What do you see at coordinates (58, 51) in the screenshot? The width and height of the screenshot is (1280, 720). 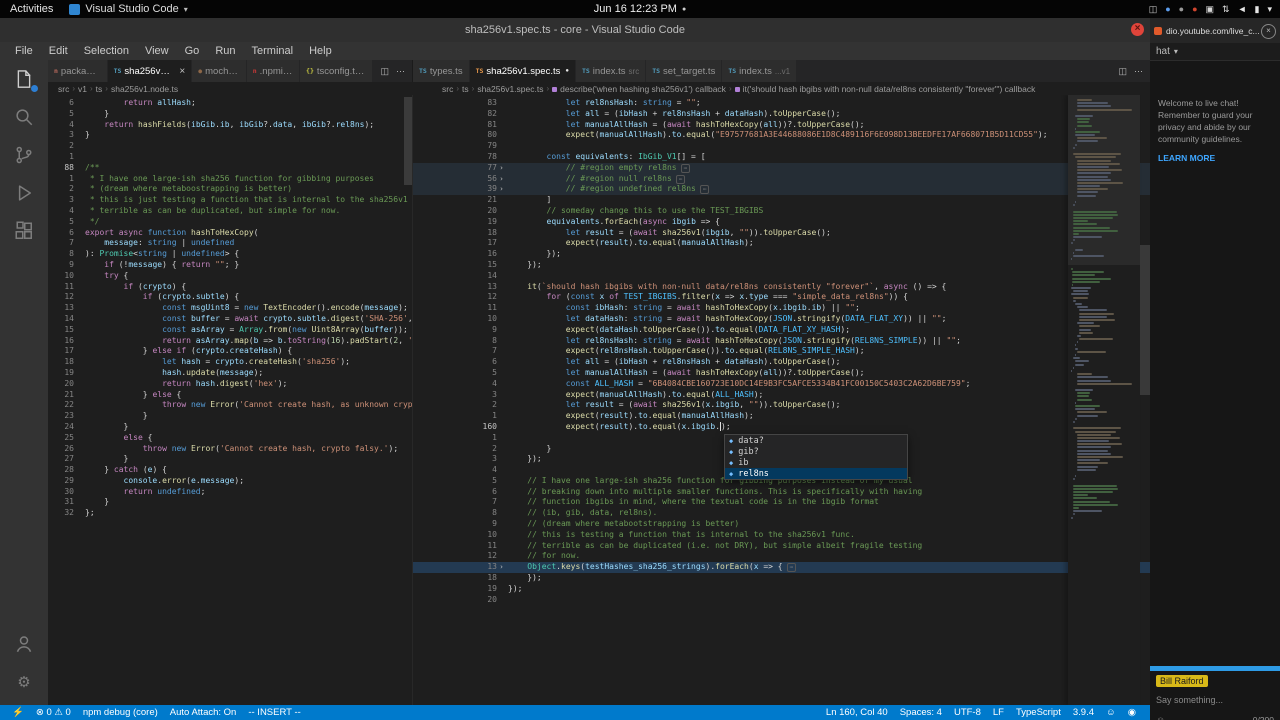 I see `menu-edit: Edit` at bounding box center [58, 51].